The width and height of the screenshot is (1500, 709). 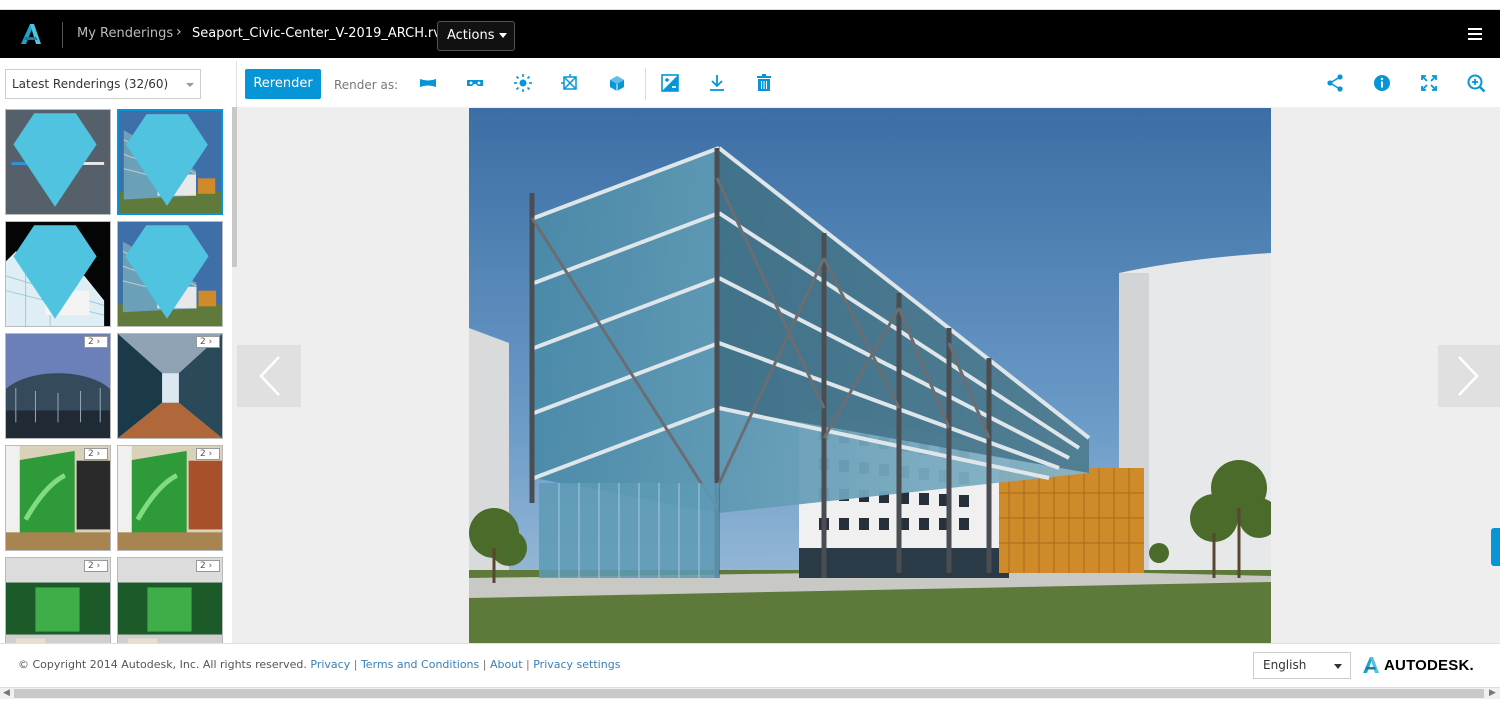 I want to click on thumbnail-corridor: 2 ›, so click(x=170, y=386).